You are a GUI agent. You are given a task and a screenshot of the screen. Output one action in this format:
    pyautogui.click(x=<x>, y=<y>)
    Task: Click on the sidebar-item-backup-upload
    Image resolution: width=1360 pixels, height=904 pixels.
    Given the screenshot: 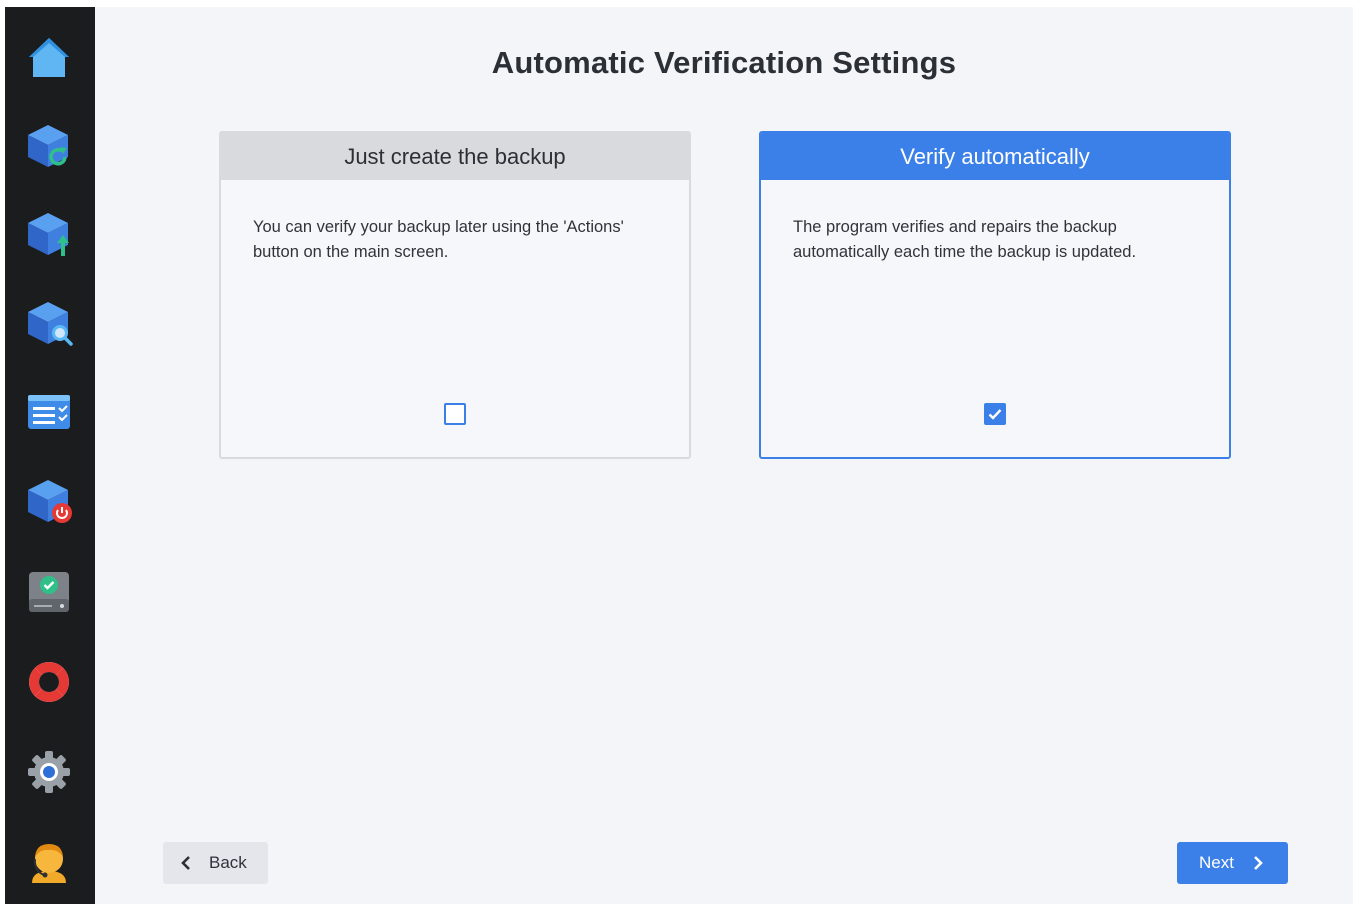 What is the action you would take?
    pyautogui.click(x=49, y=234)
    